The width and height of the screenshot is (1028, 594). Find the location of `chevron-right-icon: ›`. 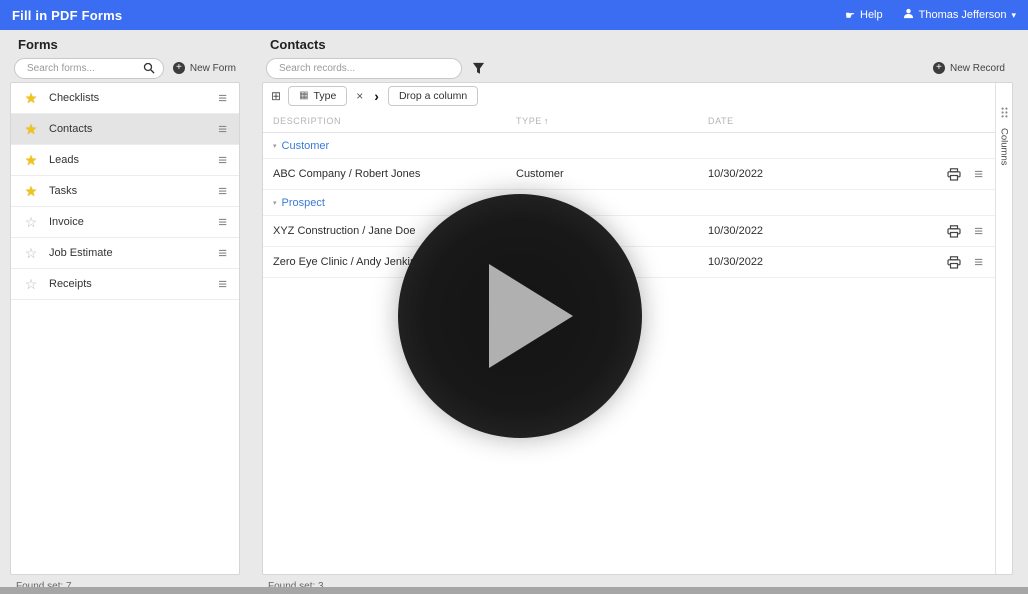

chevron-right-icon: › is located at coordinates (376, 96).